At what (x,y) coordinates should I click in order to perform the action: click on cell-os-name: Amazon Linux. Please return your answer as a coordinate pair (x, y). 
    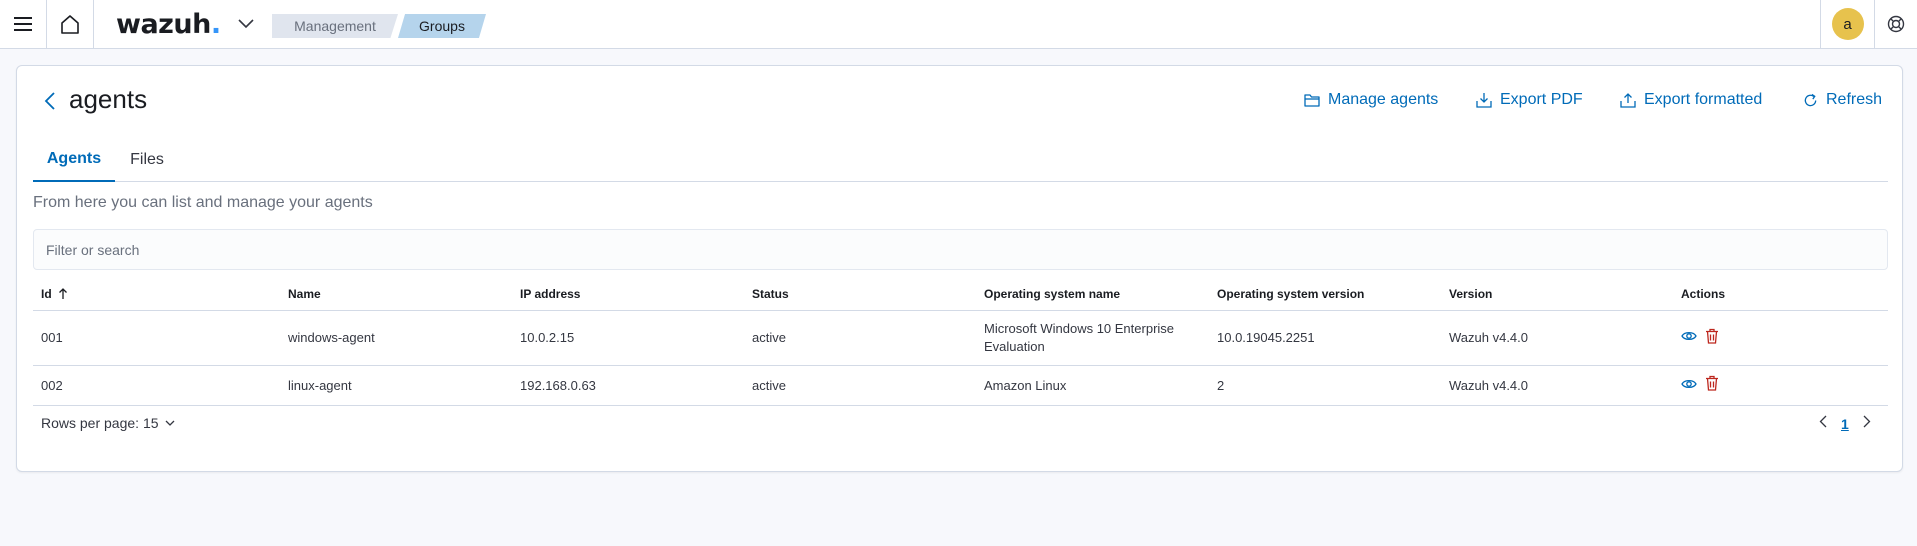
    Looking at the image, I should click on (1025, 385).